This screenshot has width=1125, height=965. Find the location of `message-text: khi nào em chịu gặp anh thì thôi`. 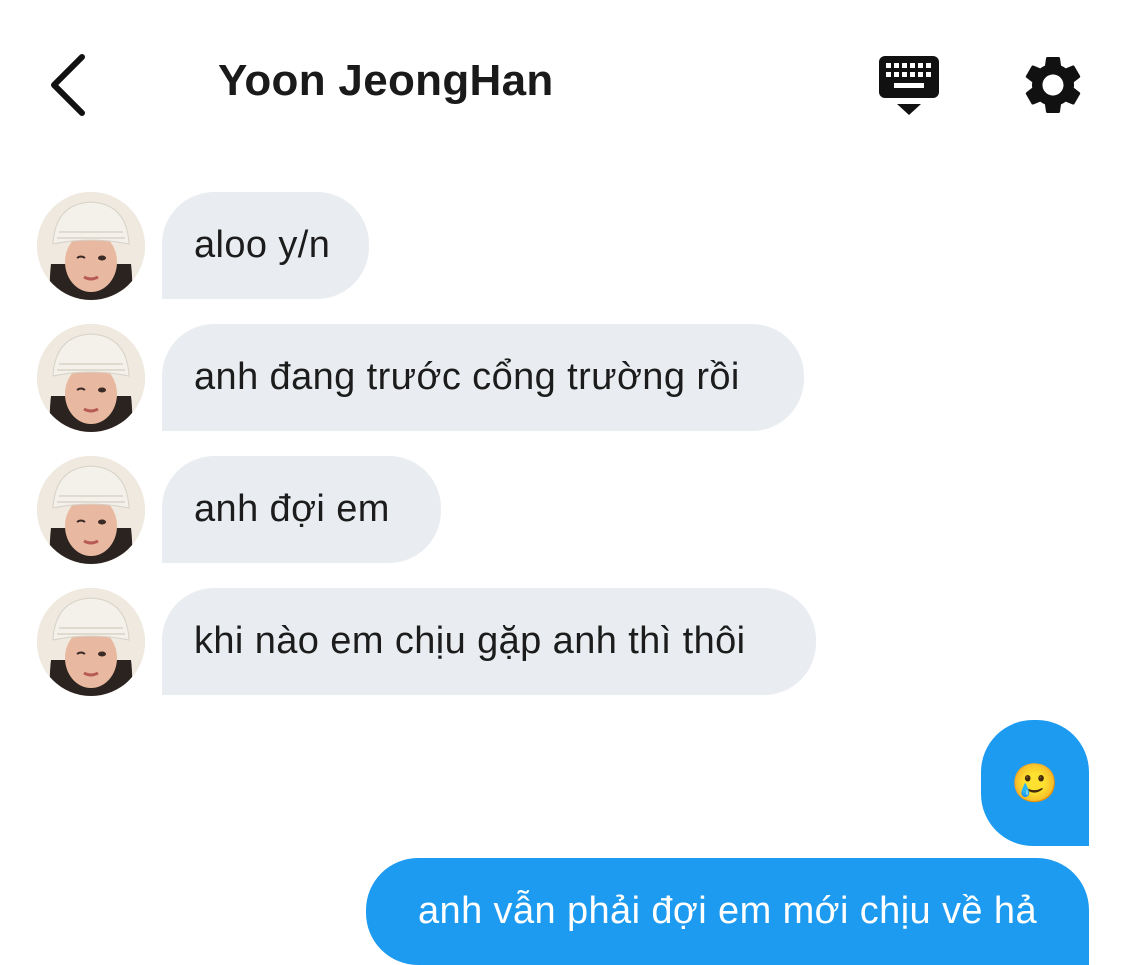

message-text: khi nào em chịu gặp anh thì thôi is located at coordinates (470, 641).